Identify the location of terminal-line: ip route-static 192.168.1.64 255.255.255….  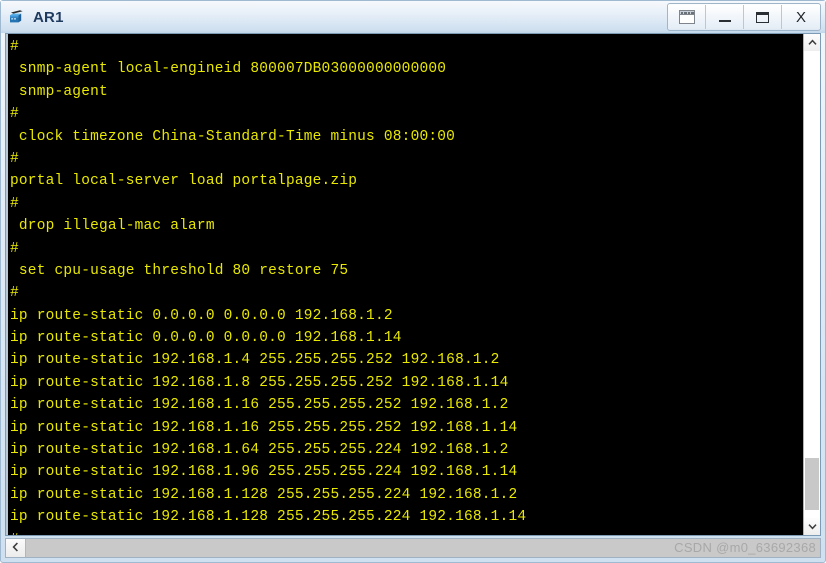
(259, 450).